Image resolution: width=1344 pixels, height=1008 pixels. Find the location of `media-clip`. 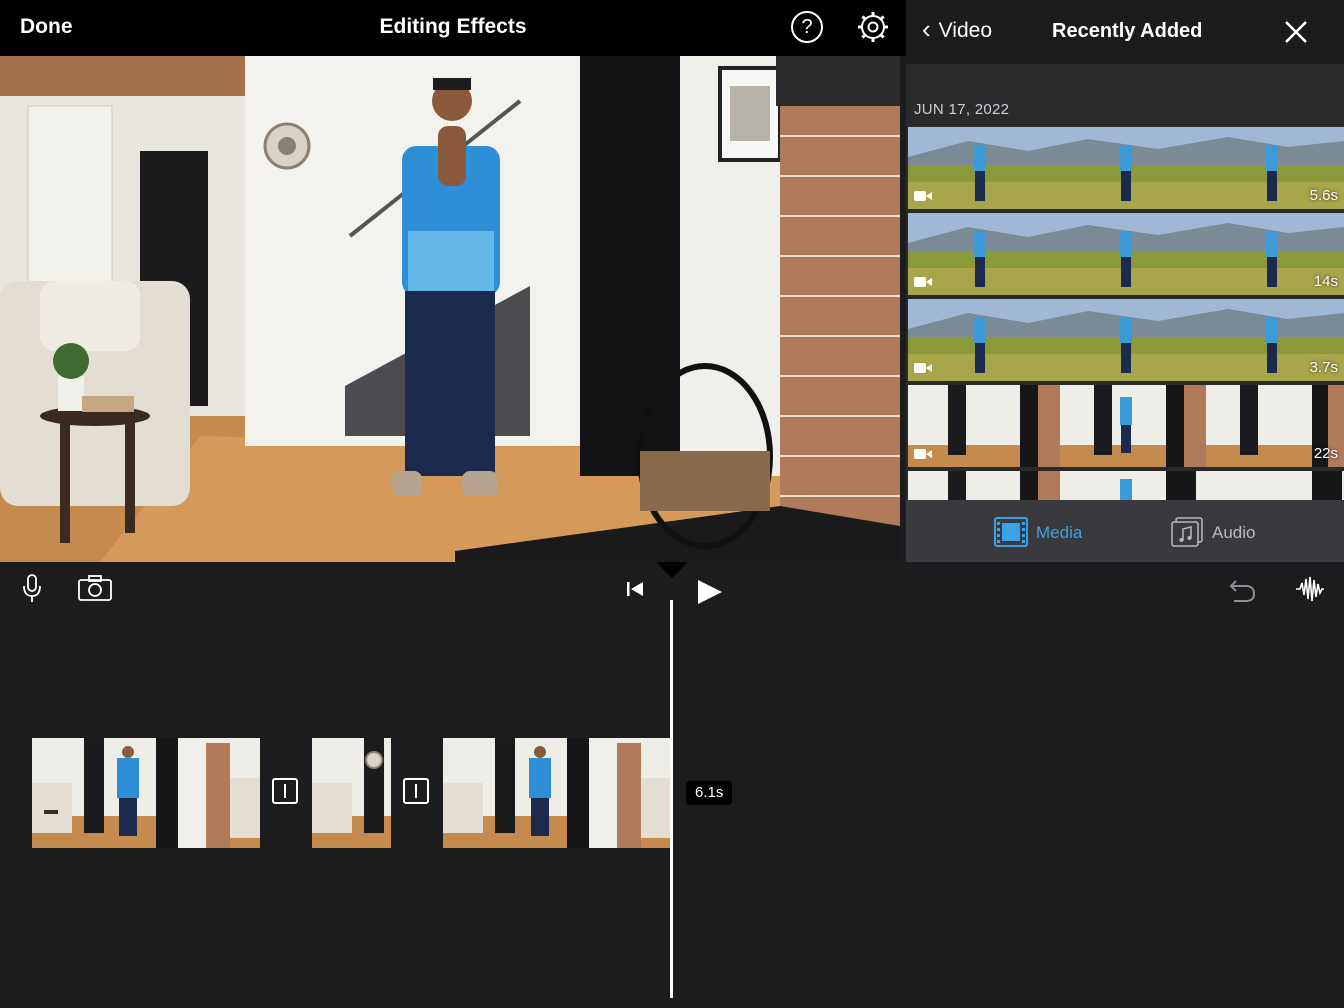

media-clip is located at coordinates (1126, 485).